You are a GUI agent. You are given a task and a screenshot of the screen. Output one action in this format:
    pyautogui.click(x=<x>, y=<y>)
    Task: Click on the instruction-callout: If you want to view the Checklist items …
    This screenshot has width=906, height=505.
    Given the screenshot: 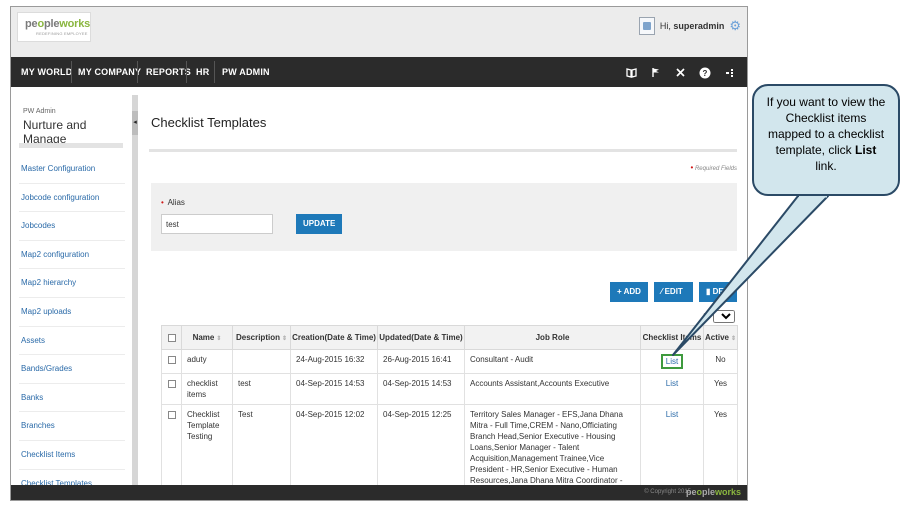 What is the action you would take?
    pyautogui.click(x=826, y=140)
    